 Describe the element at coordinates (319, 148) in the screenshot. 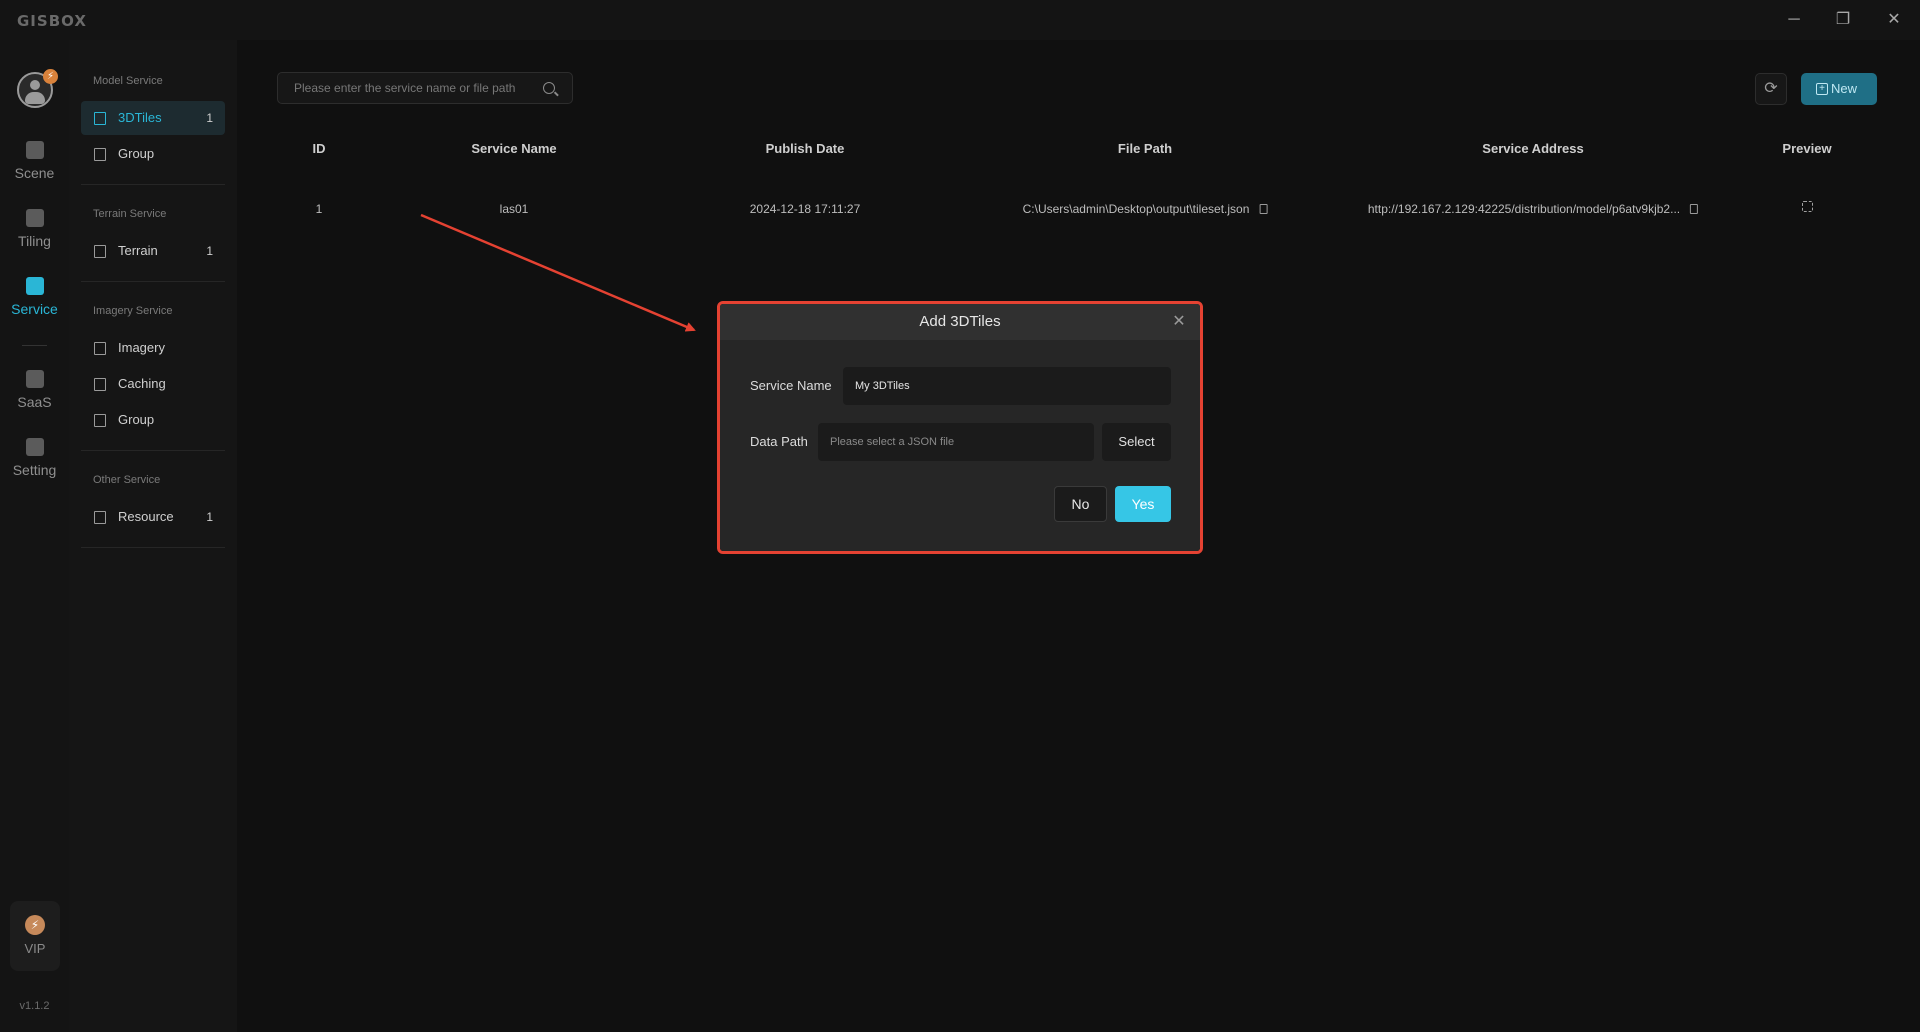

I see `column-header-id: ID` at that location.